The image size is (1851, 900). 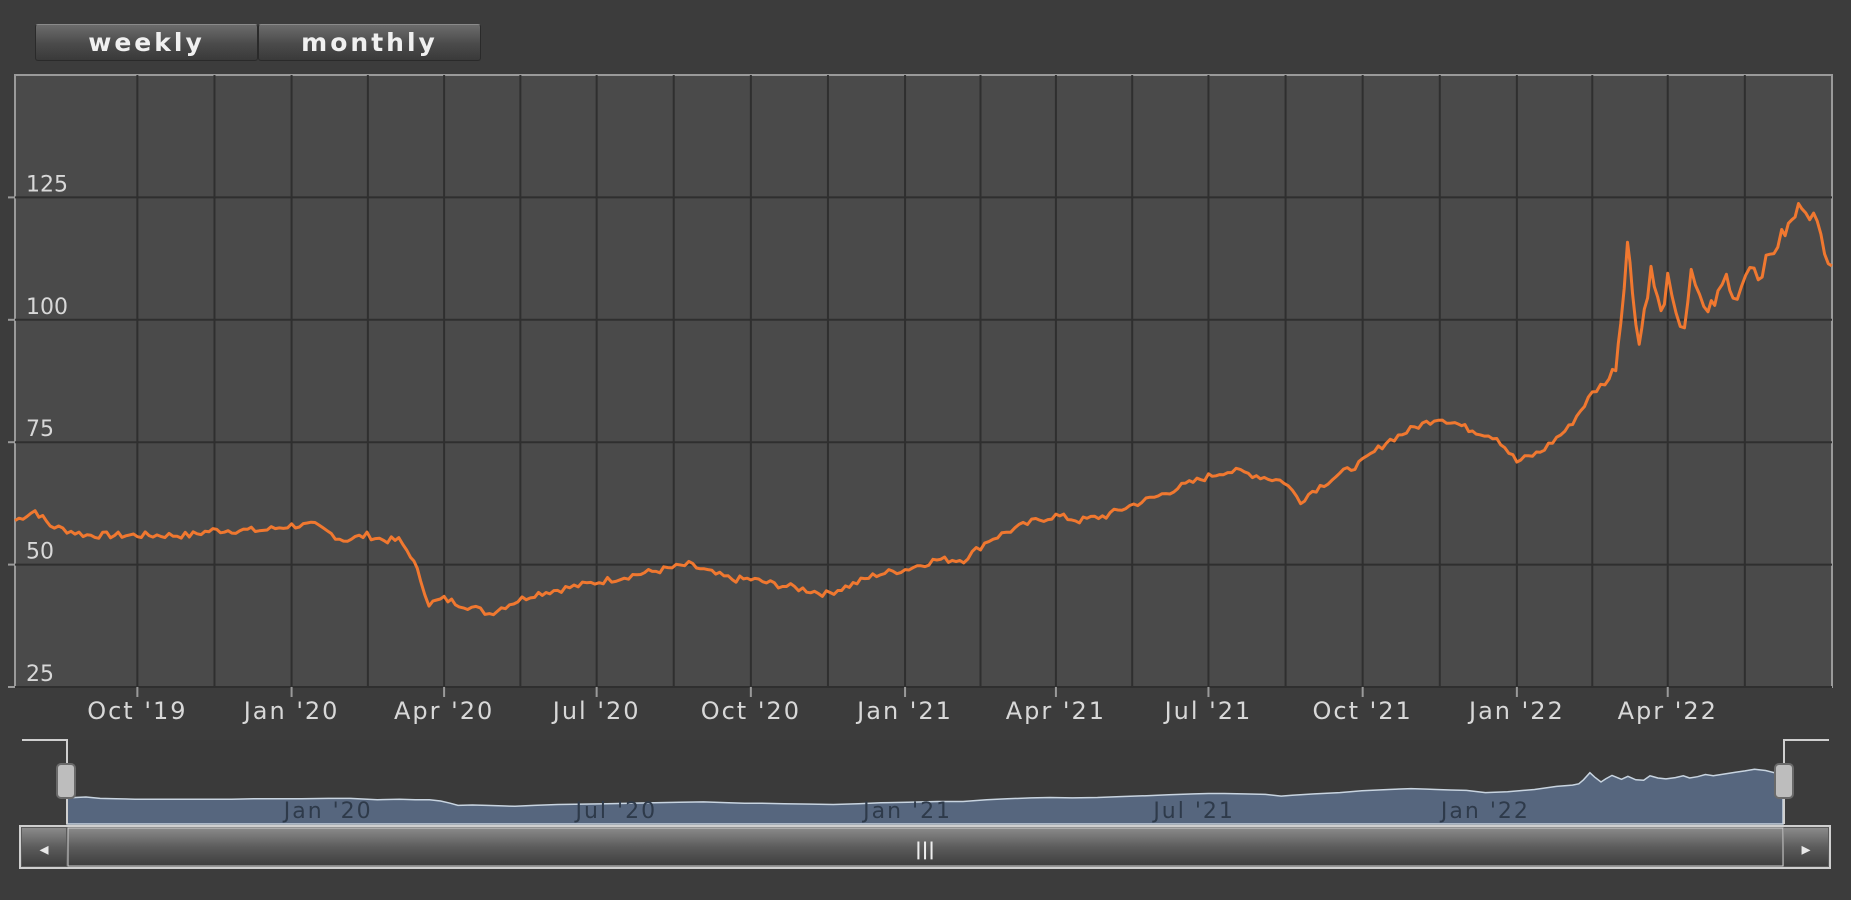 What do you see at coordinates (47, 307) in the screenshot?
I see `y-tick-label: 100` at bounding box center [47, 307].